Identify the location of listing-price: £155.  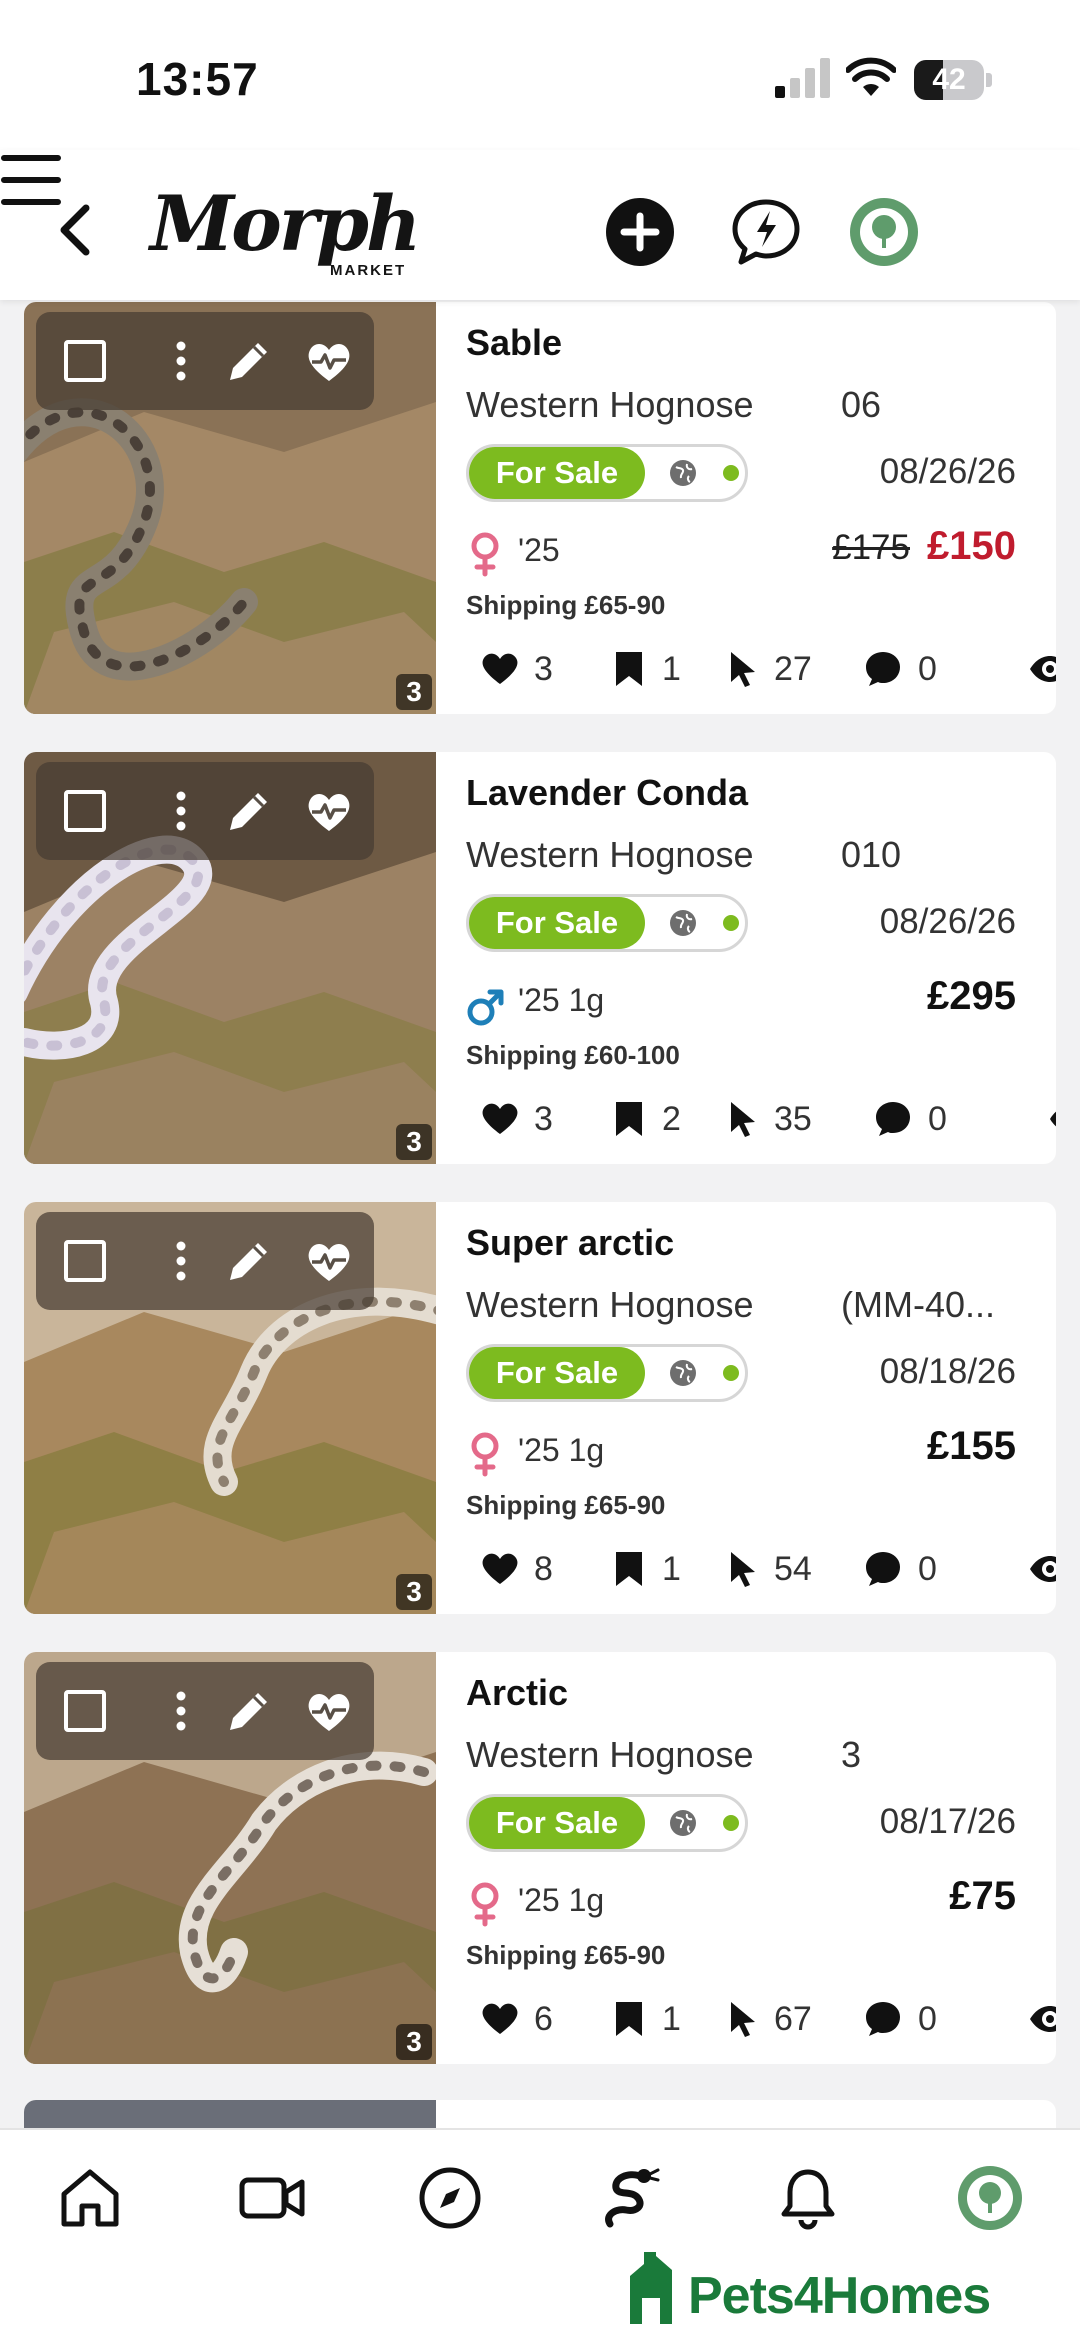
(971, 1446).